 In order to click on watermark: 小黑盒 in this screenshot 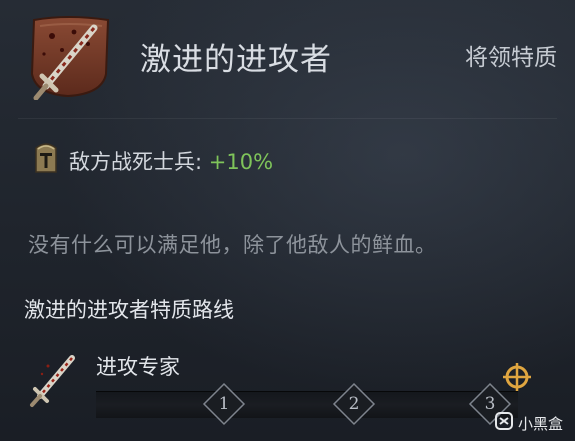, I will do `click(528, 423)`.